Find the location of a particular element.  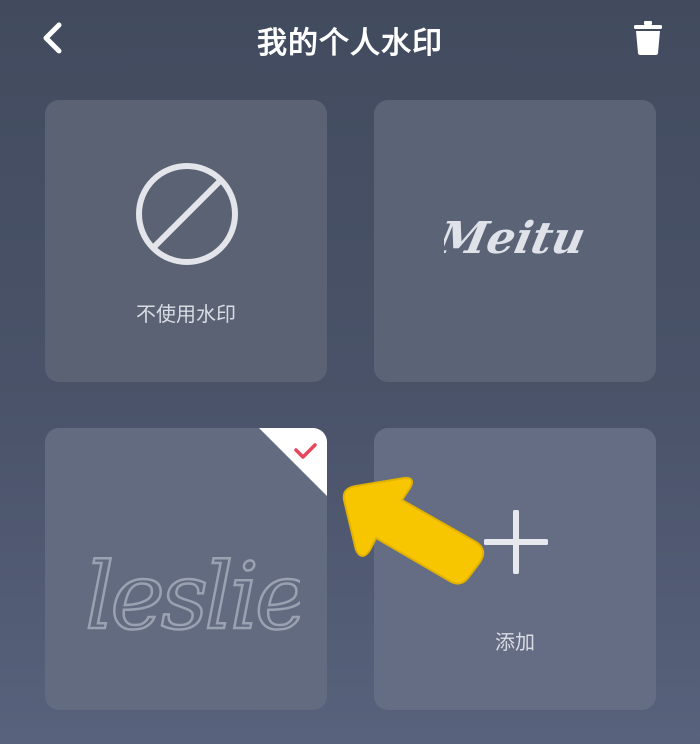

leslie-signature-image: leslie is located at coordinates (192, 597).